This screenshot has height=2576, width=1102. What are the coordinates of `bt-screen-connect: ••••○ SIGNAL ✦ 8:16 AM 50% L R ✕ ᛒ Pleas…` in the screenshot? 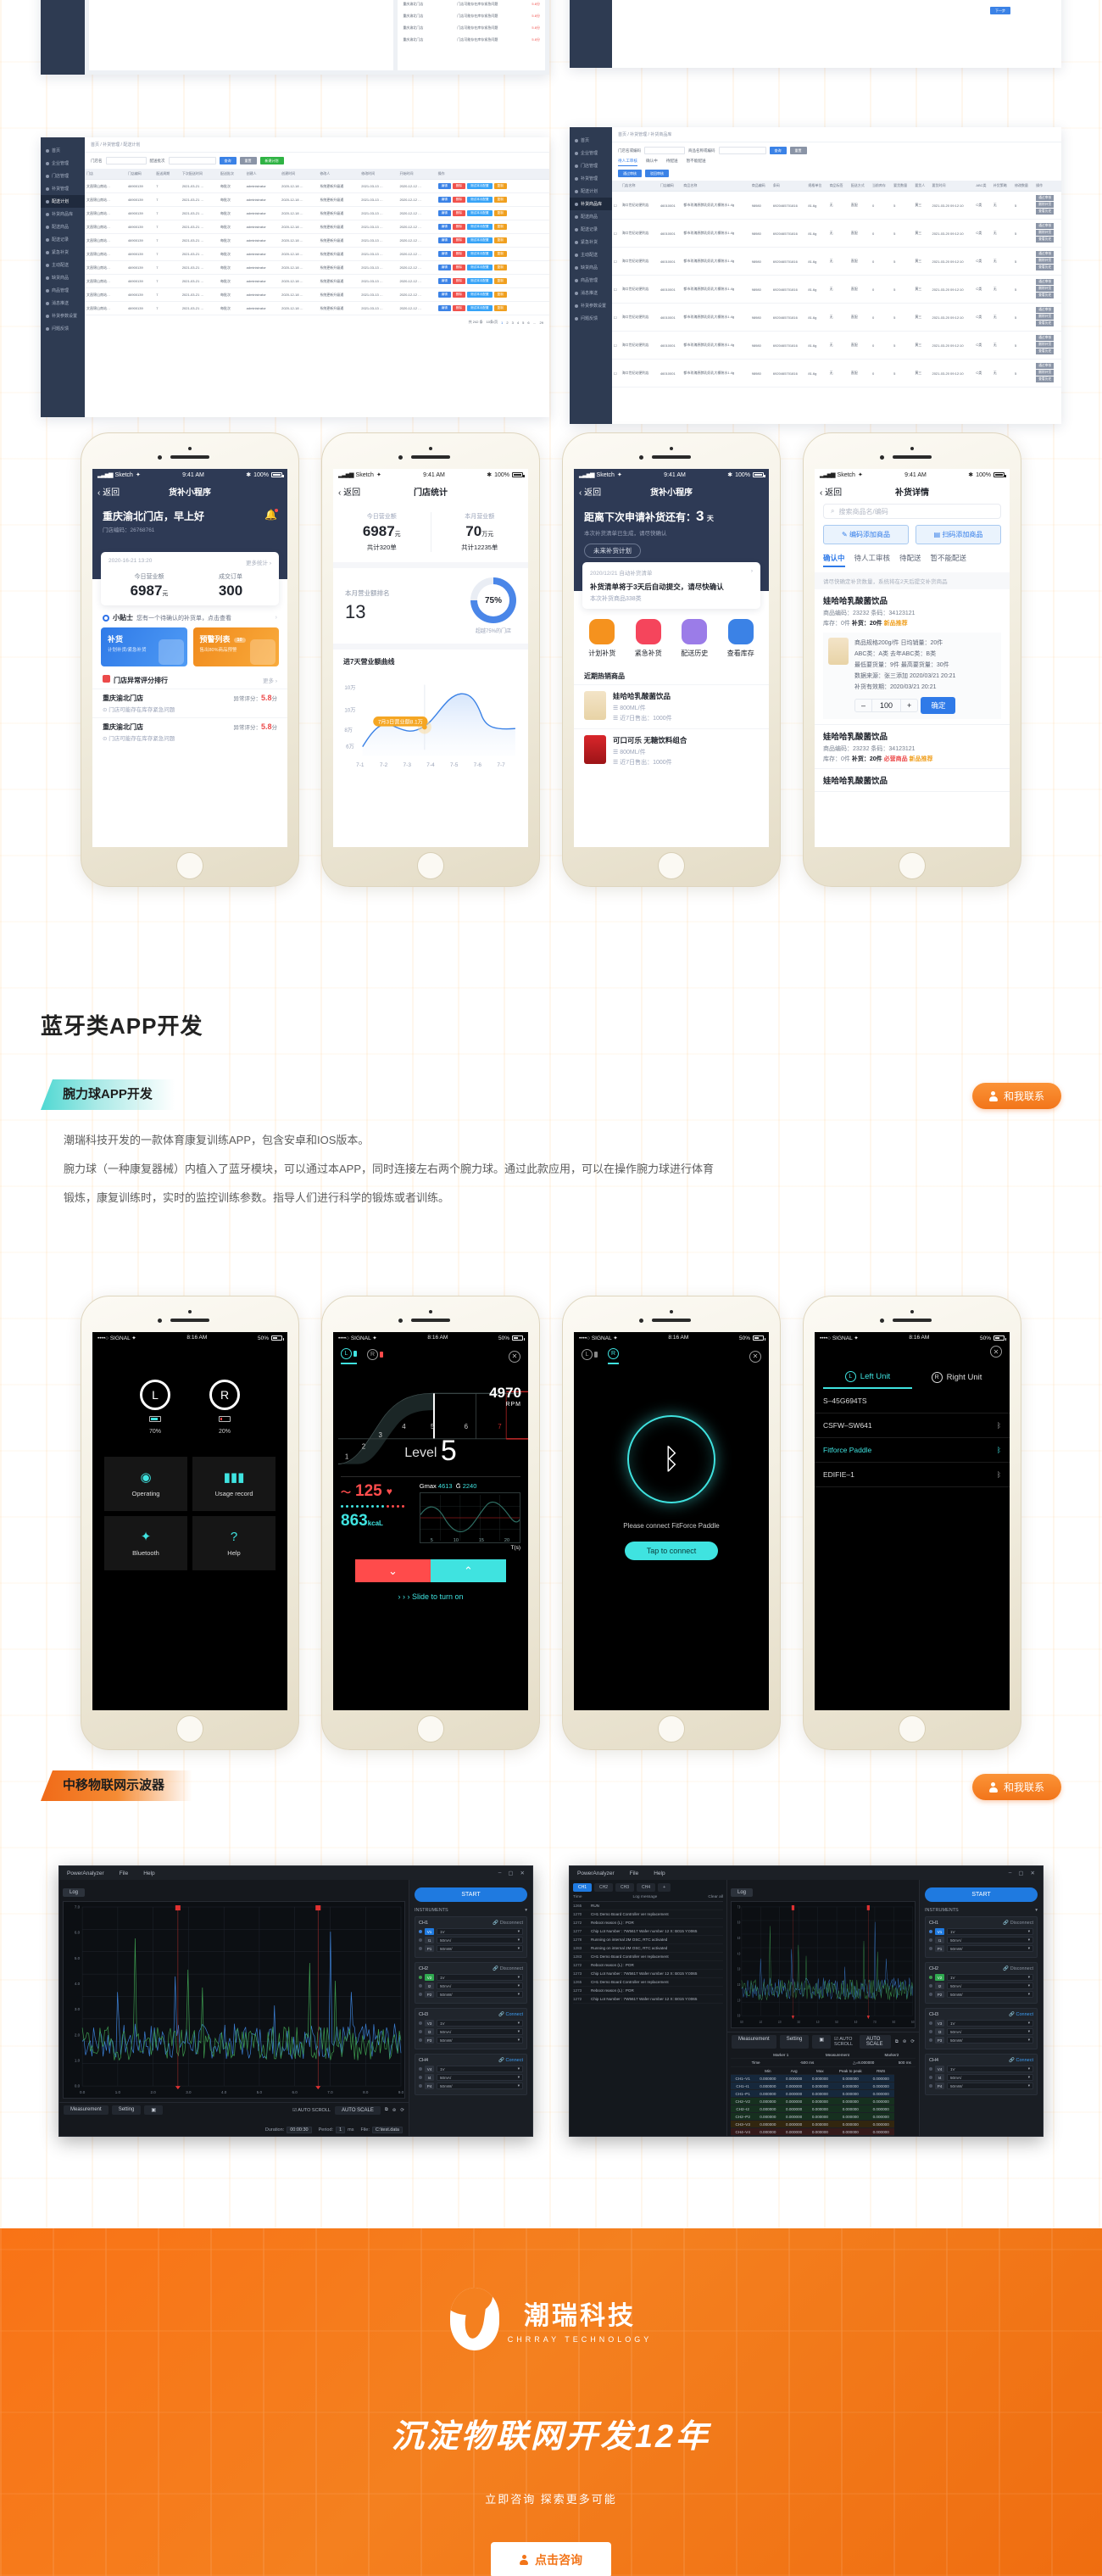 It's located at (671, 1521).